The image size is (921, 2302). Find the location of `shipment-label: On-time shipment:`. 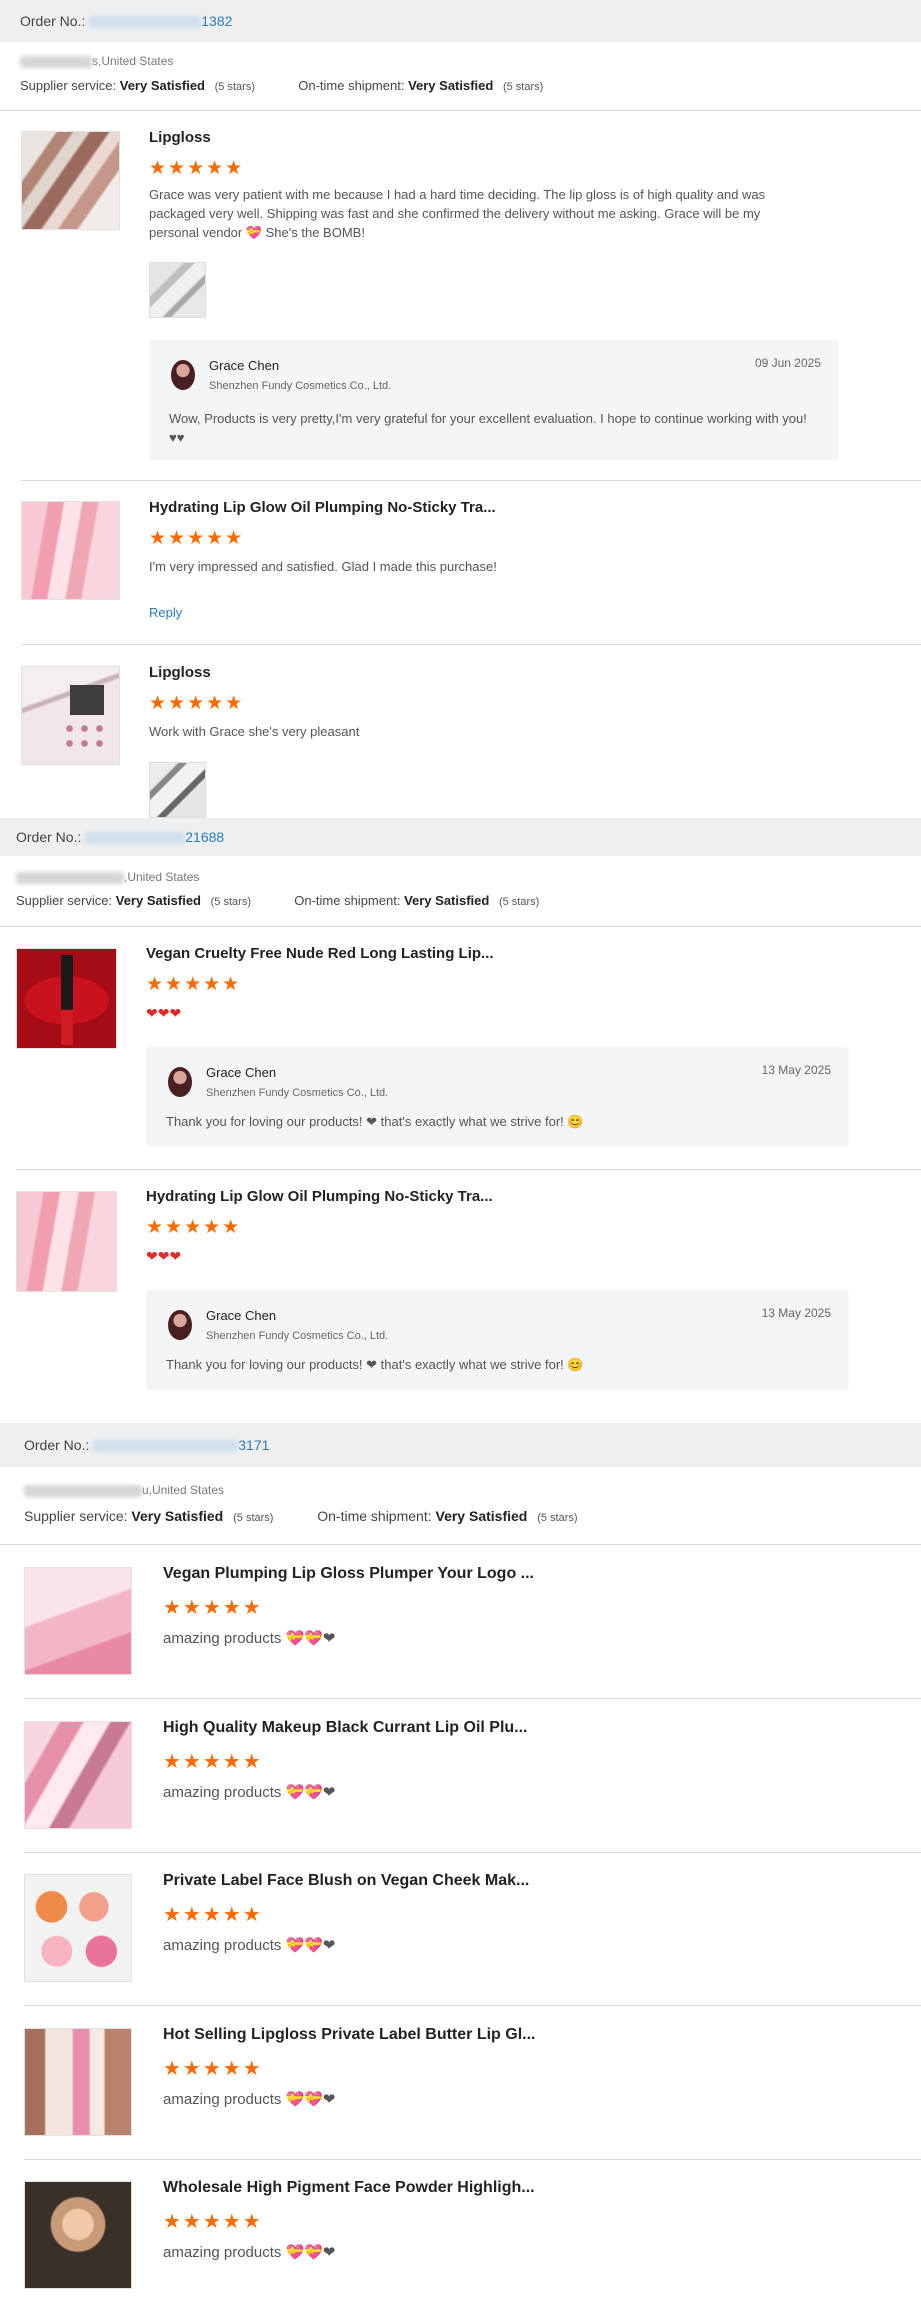

shipment-label: On-time shipment: is located at coordinates (347, 900).